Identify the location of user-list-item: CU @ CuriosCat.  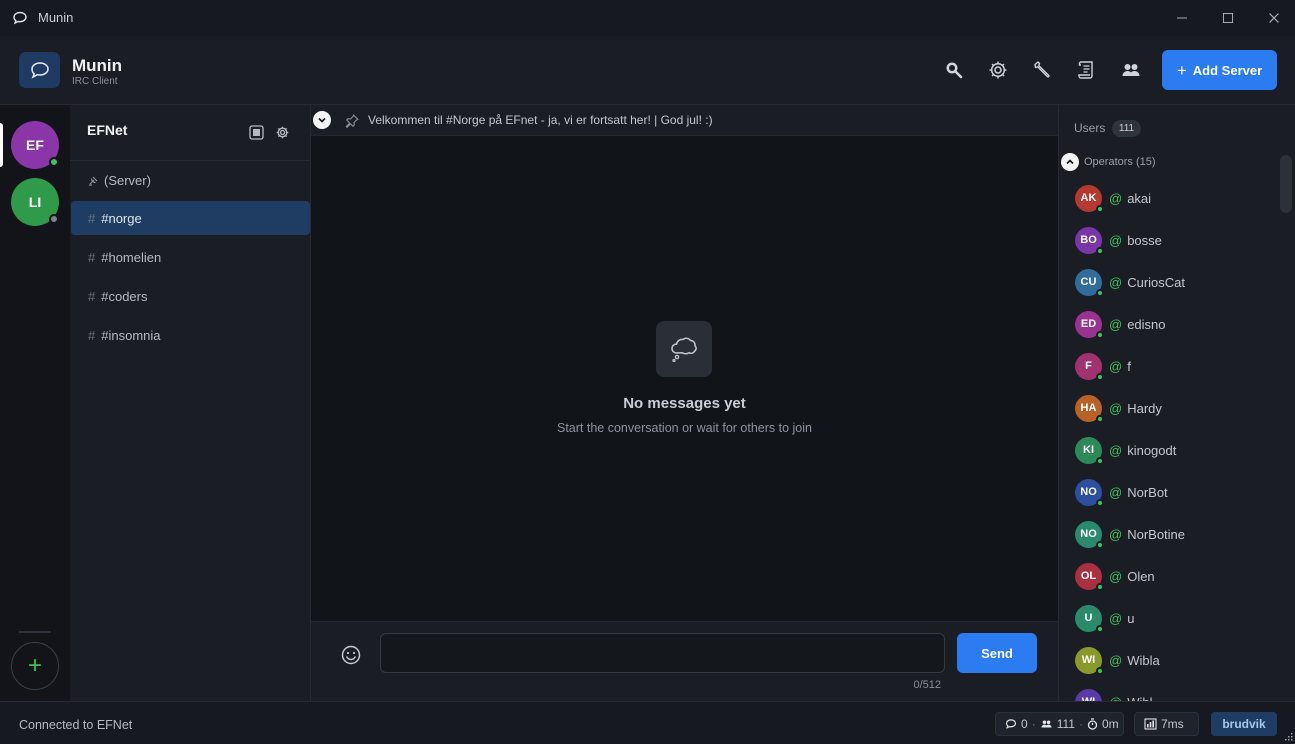
(1169, 282).